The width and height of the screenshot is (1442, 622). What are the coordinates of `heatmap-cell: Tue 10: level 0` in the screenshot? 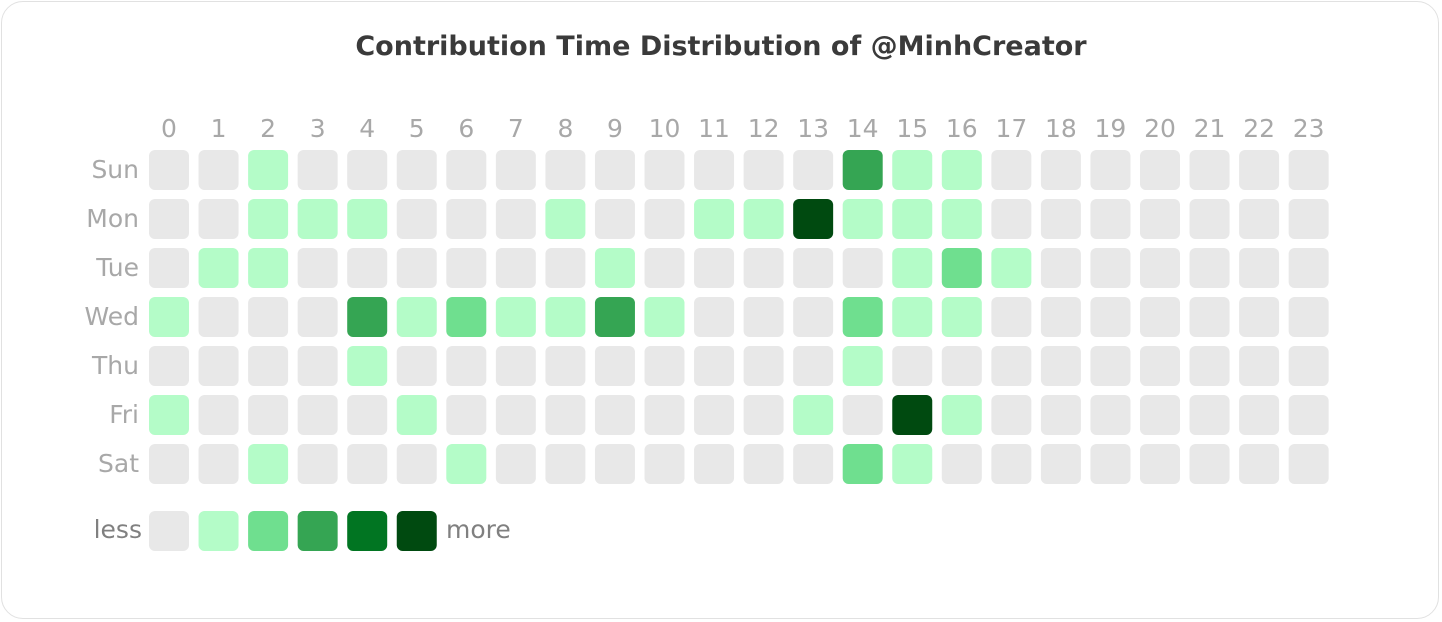 It's located at (664, 268).